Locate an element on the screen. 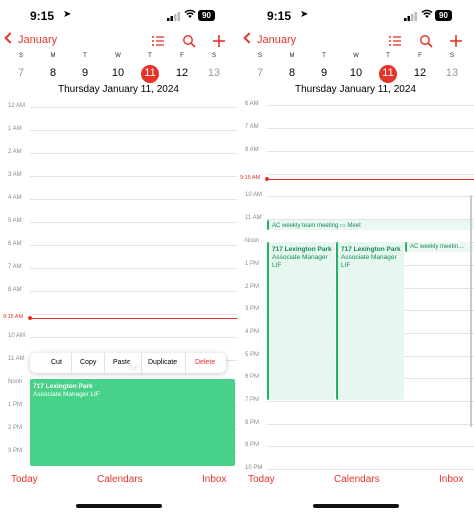  selected-event-block: 717 Lexington Park Associate Manager LIF is located at coordinates (132, 422).